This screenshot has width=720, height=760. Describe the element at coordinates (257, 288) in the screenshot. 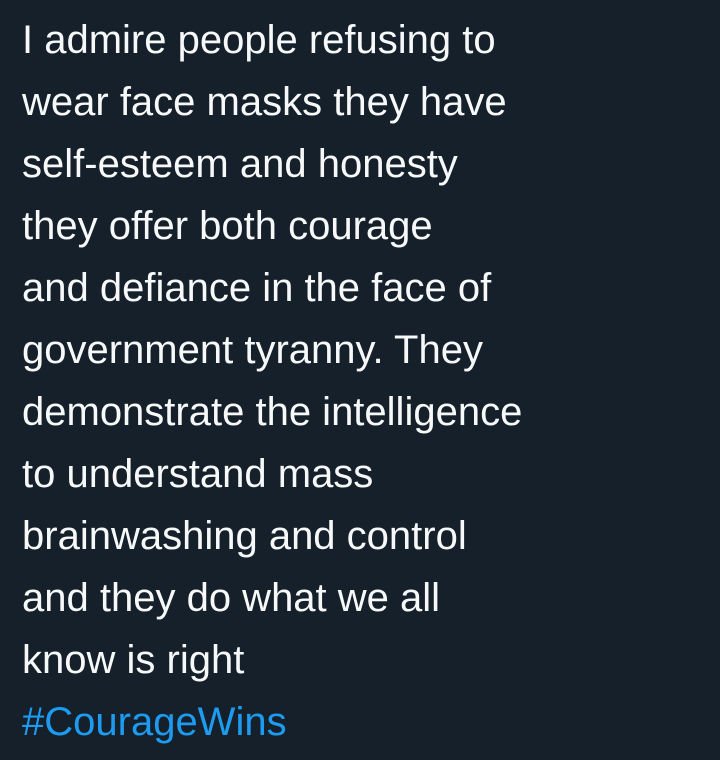

I see `tweet-text-line: and defiance in the face of` at that location.